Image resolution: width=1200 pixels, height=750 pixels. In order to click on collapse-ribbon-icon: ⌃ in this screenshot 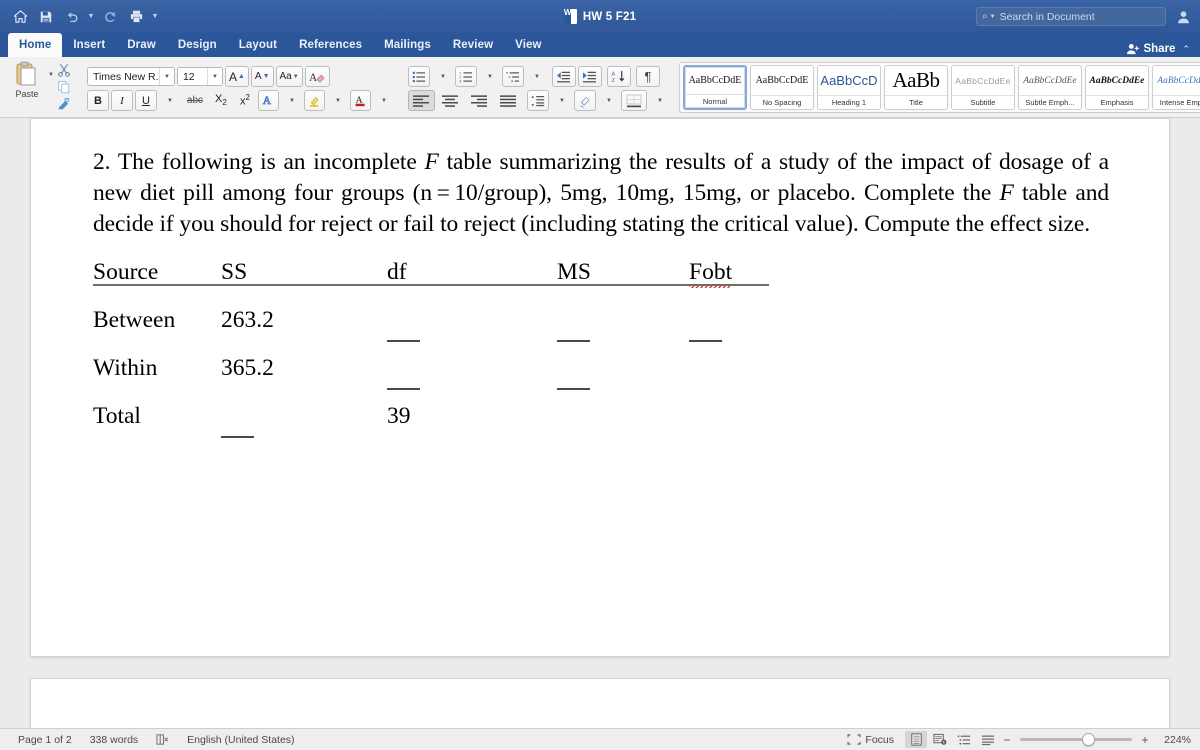, I will do `click(1186, 49)`.